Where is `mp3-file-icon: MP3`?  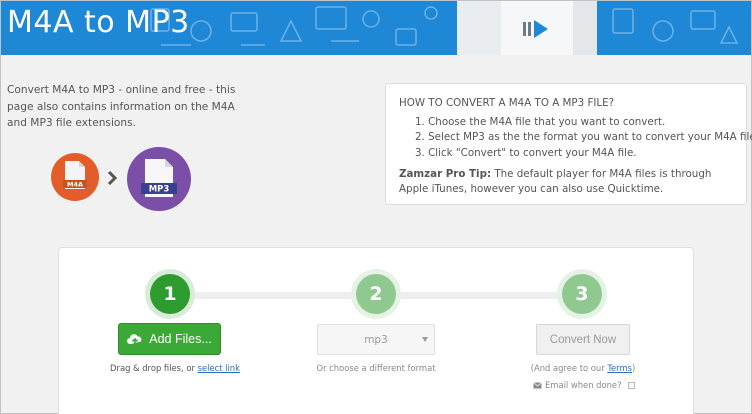
mp3-file-icon: MP3 is located at coordinates (159, 179).